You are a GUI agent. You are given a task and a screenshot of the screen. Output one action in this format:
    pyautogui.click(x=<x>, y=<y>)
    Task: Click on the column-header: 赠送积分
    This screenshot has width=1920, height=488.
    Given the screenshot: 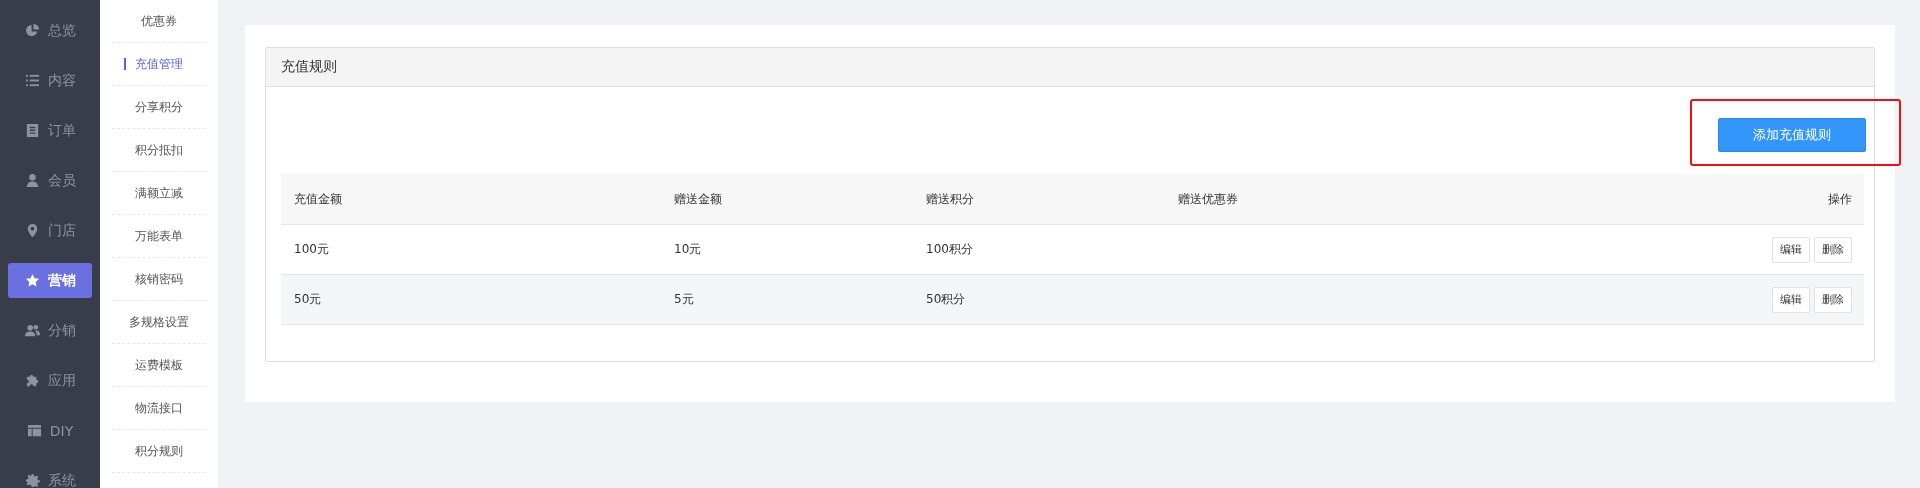 What is the action you would take?
    pyautogui.click(x=1039, y=199)
    